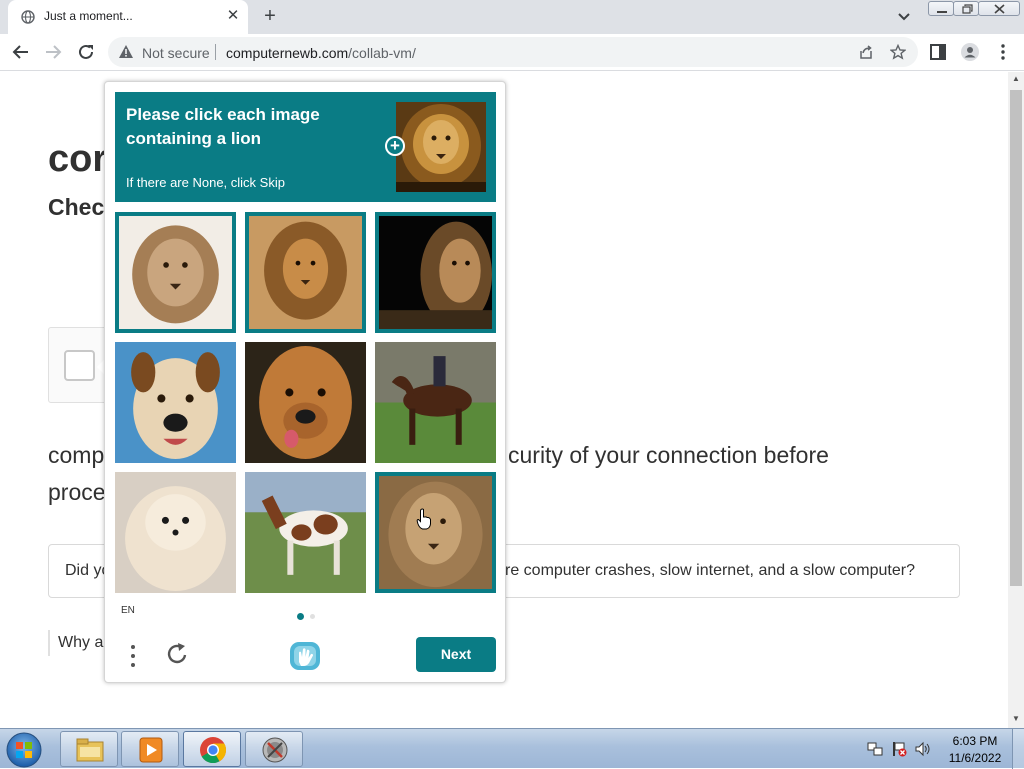 The height and width of the screenshot is (769, 1024). I want to click on folder-icon, so click(90, 750).